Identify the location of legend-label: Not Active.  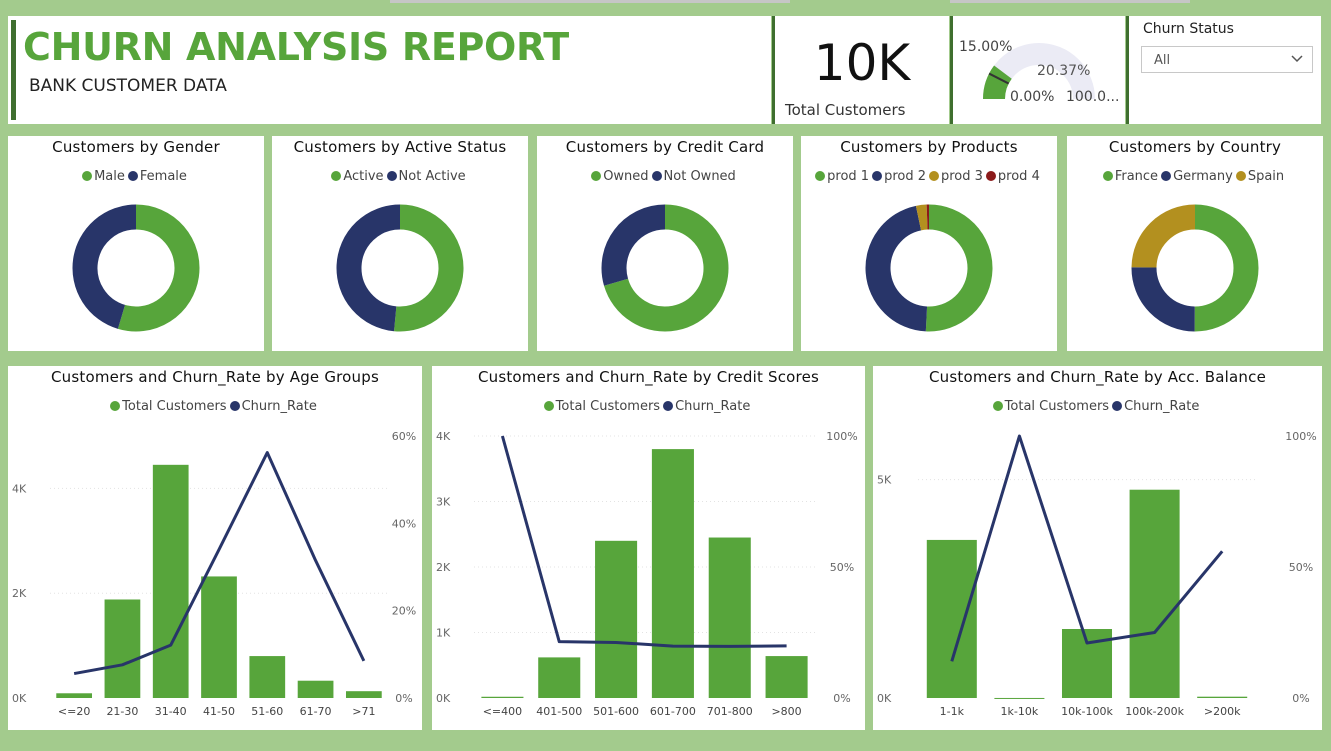
(432, 176).